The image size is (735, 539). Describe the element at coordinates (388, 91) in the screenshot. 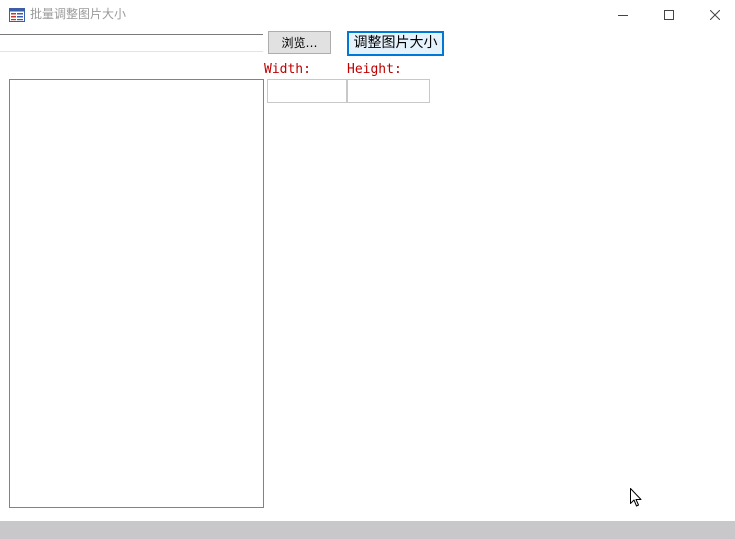

I see `height-input` at that location.